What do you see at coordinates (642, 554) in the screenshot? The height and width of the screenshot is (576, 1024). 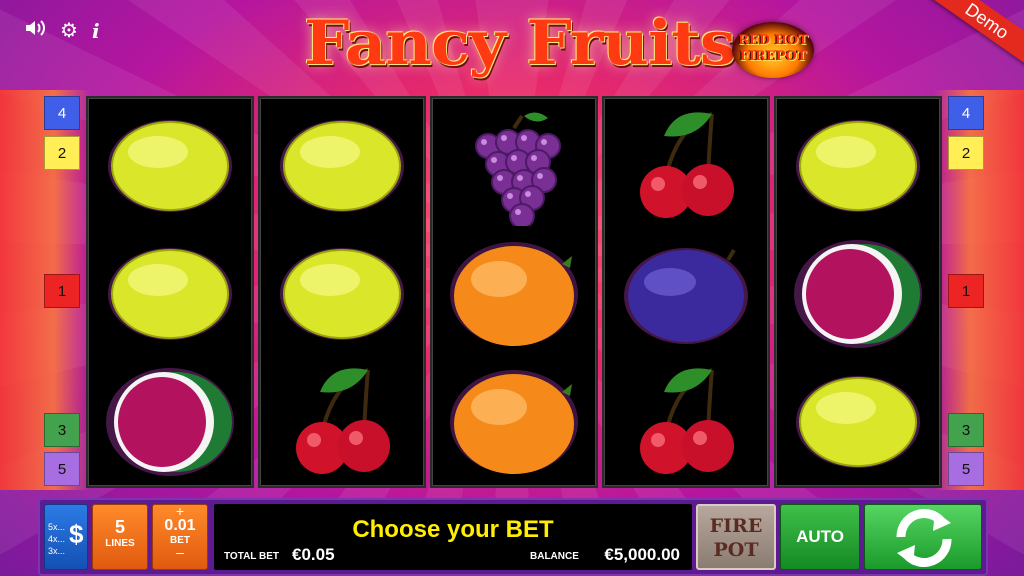 I see `balance-value: €5,000.00` at bounding box center [642, 554].